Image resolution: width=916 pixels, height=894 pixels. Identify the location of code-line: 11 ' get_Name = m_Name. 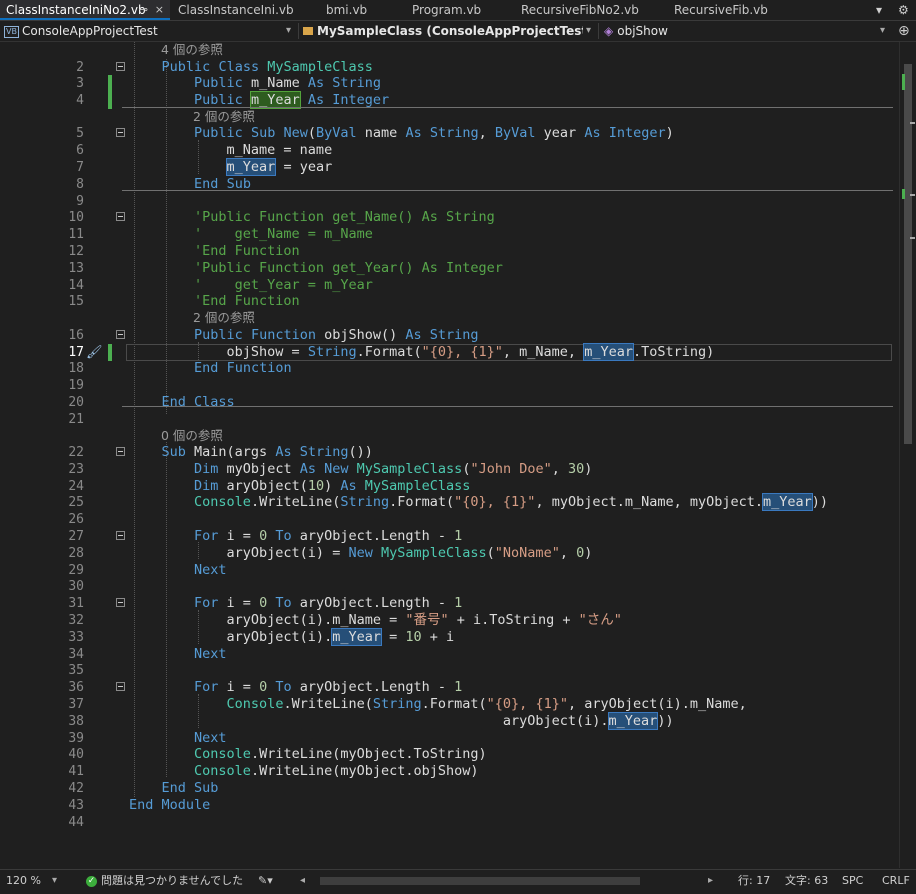
(450, 234).